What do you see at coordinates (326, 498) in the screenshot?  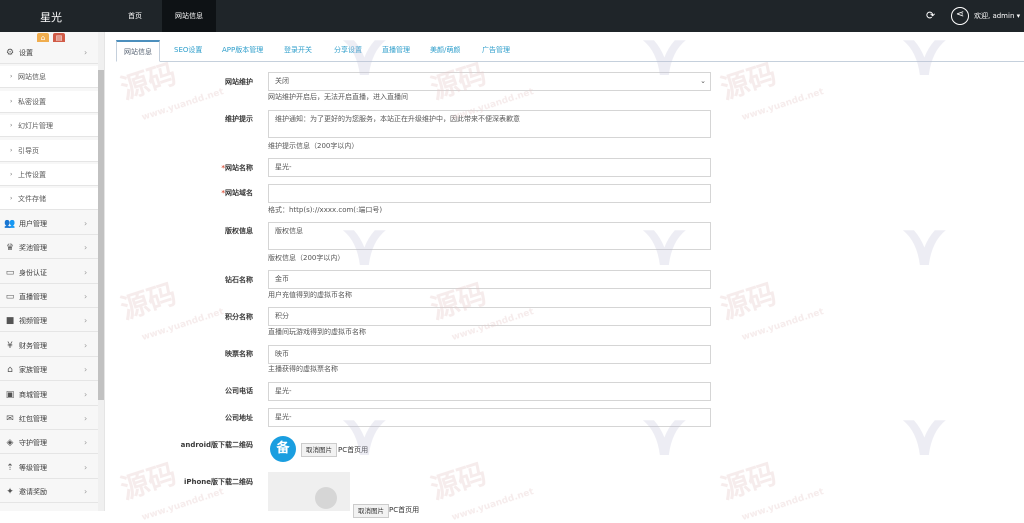 I see `image-placeholder-icon` at bounding box center [326, 498].